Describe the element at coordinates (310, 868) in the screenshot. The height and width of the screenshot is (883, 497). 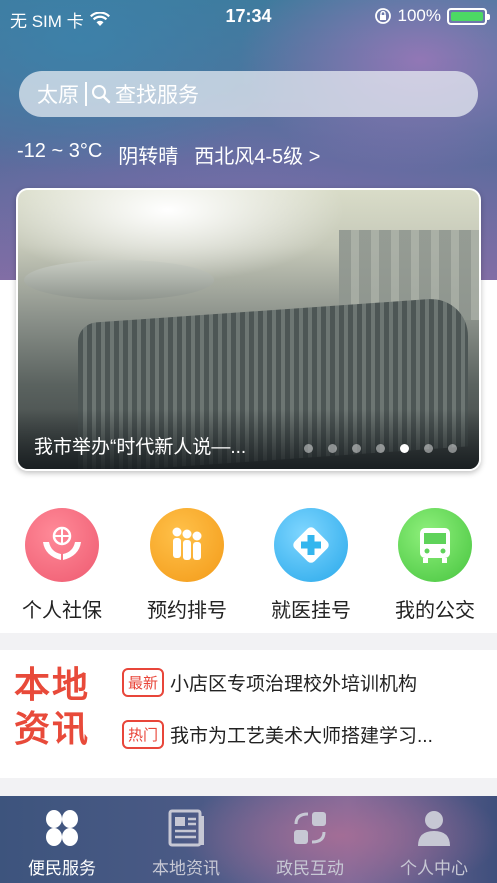
I see `tab-label: 政民互动` at that location.